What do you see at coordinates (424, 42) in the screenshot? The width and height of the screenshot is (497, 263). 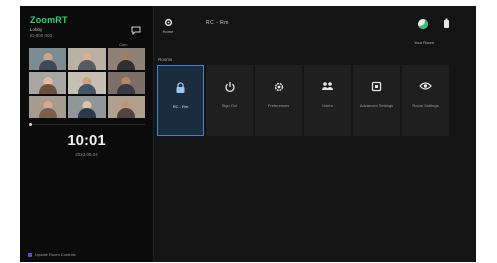 I see `status-label: Your Room` at bounding box center [424, 42].